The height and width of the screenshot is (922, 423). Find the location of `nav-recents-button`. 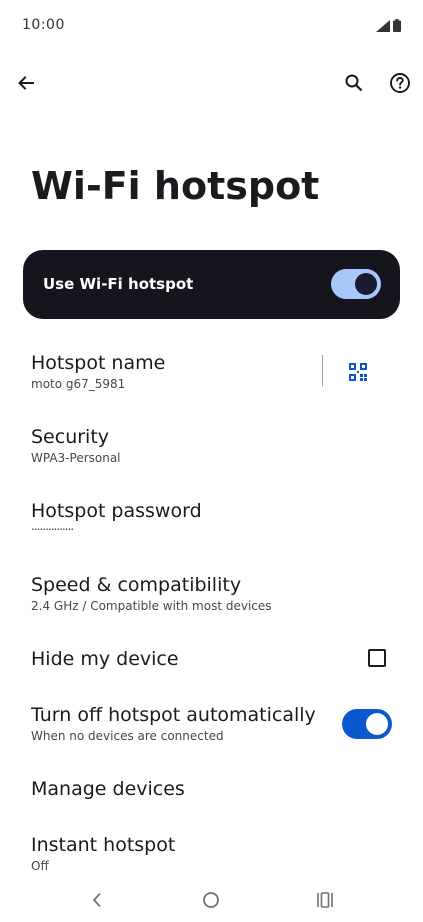

nav-recents-button is located at coordinates (325, 900).